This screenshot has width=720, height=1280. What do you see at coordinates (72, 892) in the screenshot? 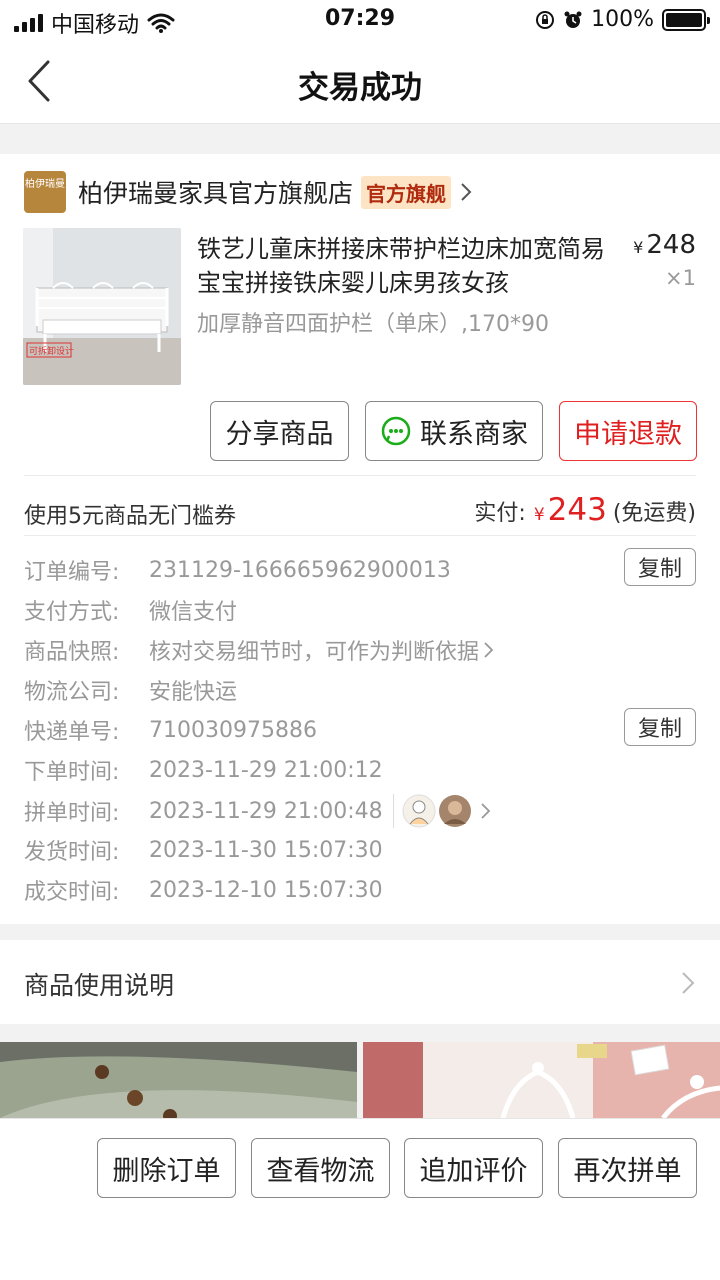
I see `completed-time-label: 成交时间:` at bounding box center [72, 892].